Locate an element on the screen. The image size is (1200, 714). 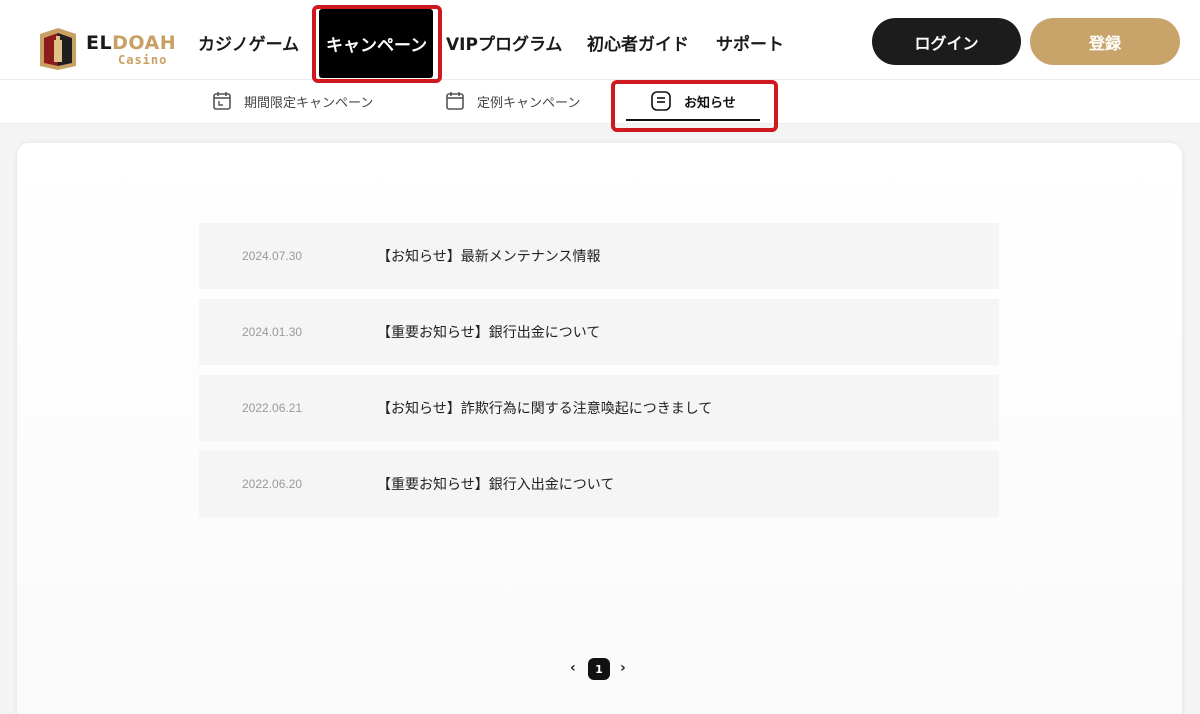
notice-row: 2024.01.30 【重要お知らせ】銀行出金について is located at coordinates (599, 332).